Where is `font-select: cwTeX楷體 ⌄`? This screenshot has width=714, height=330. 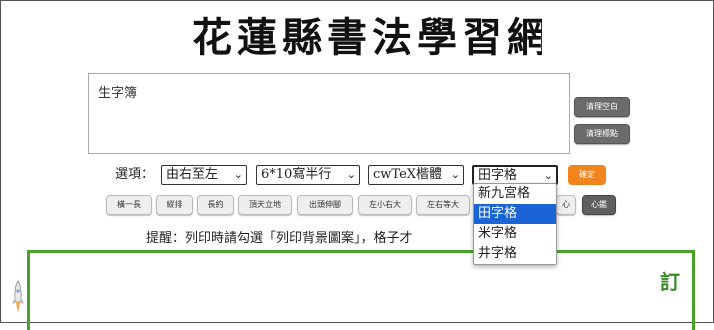
font-select: cwTeX楷體 ⌄ is located at coordinates (416, 175).